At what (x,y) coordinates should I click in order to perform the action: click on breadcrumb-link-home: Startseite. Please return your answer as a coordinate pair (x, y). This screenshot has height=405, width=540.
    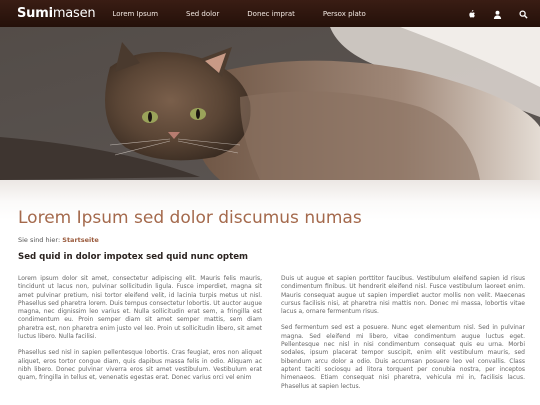
    Looking at the image, I should click on (80, 240).